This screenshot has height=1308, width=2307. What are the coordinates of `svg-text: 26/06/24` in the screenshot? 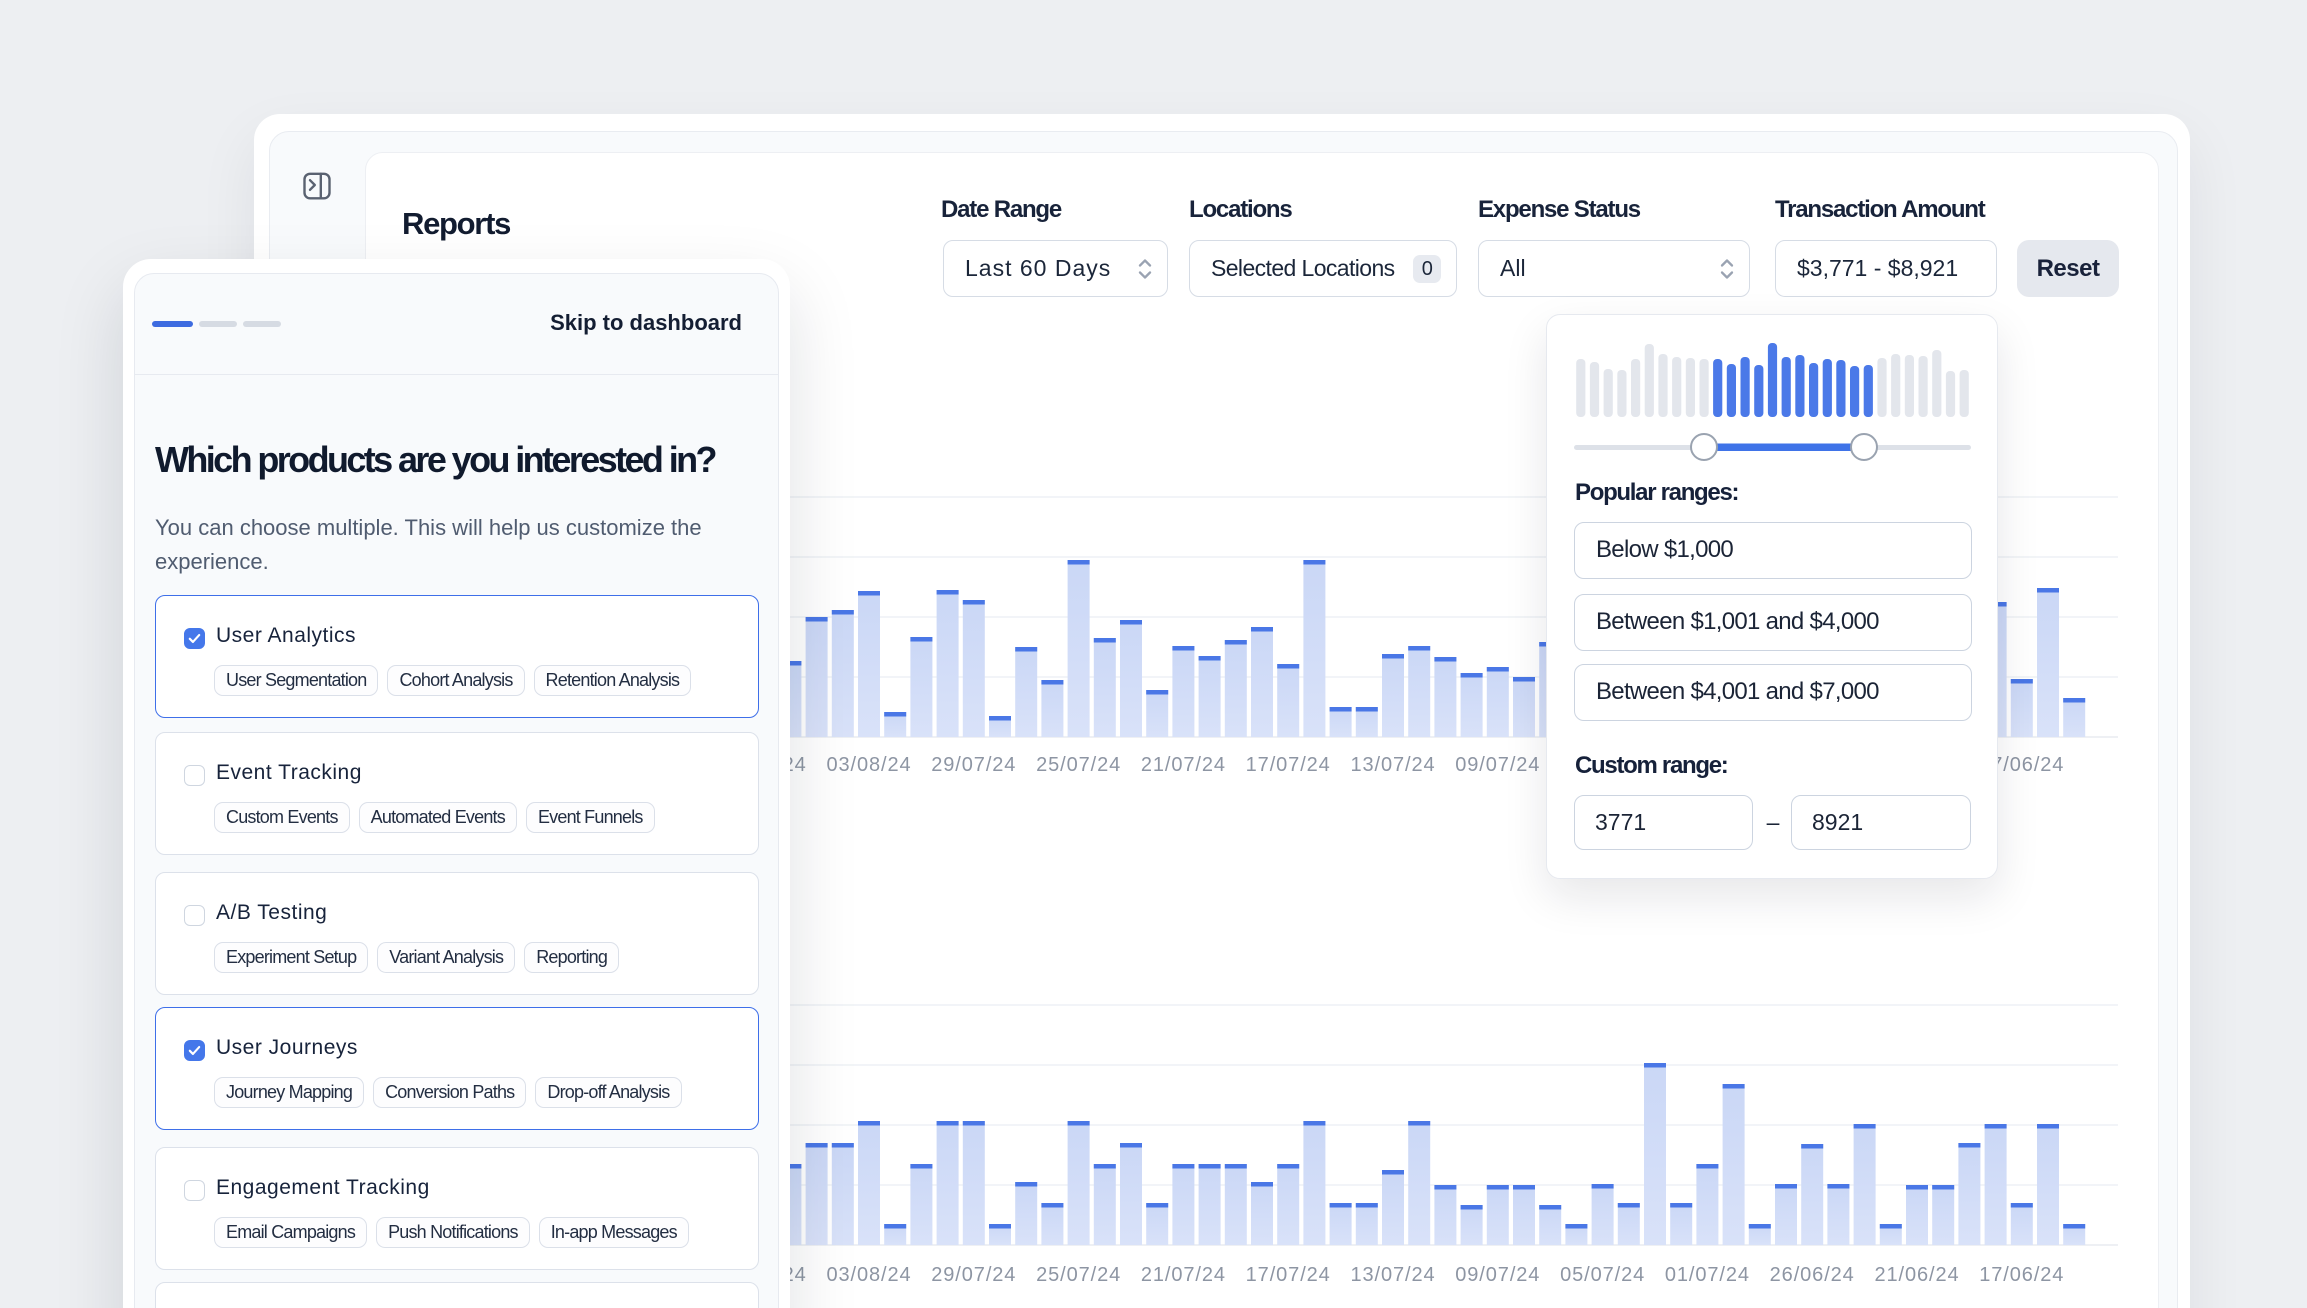 It's located at (1812, 1275).